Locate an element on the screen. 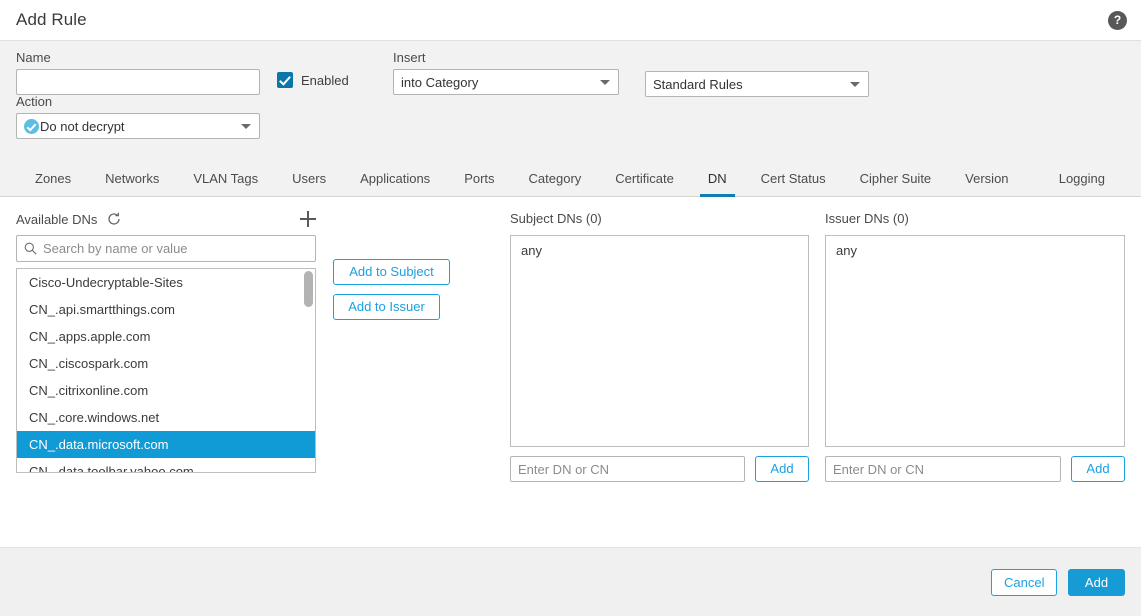 The width and height of the screenshot is (1141, 616). tab-ports: Ports is located at coordinates (479, 178).